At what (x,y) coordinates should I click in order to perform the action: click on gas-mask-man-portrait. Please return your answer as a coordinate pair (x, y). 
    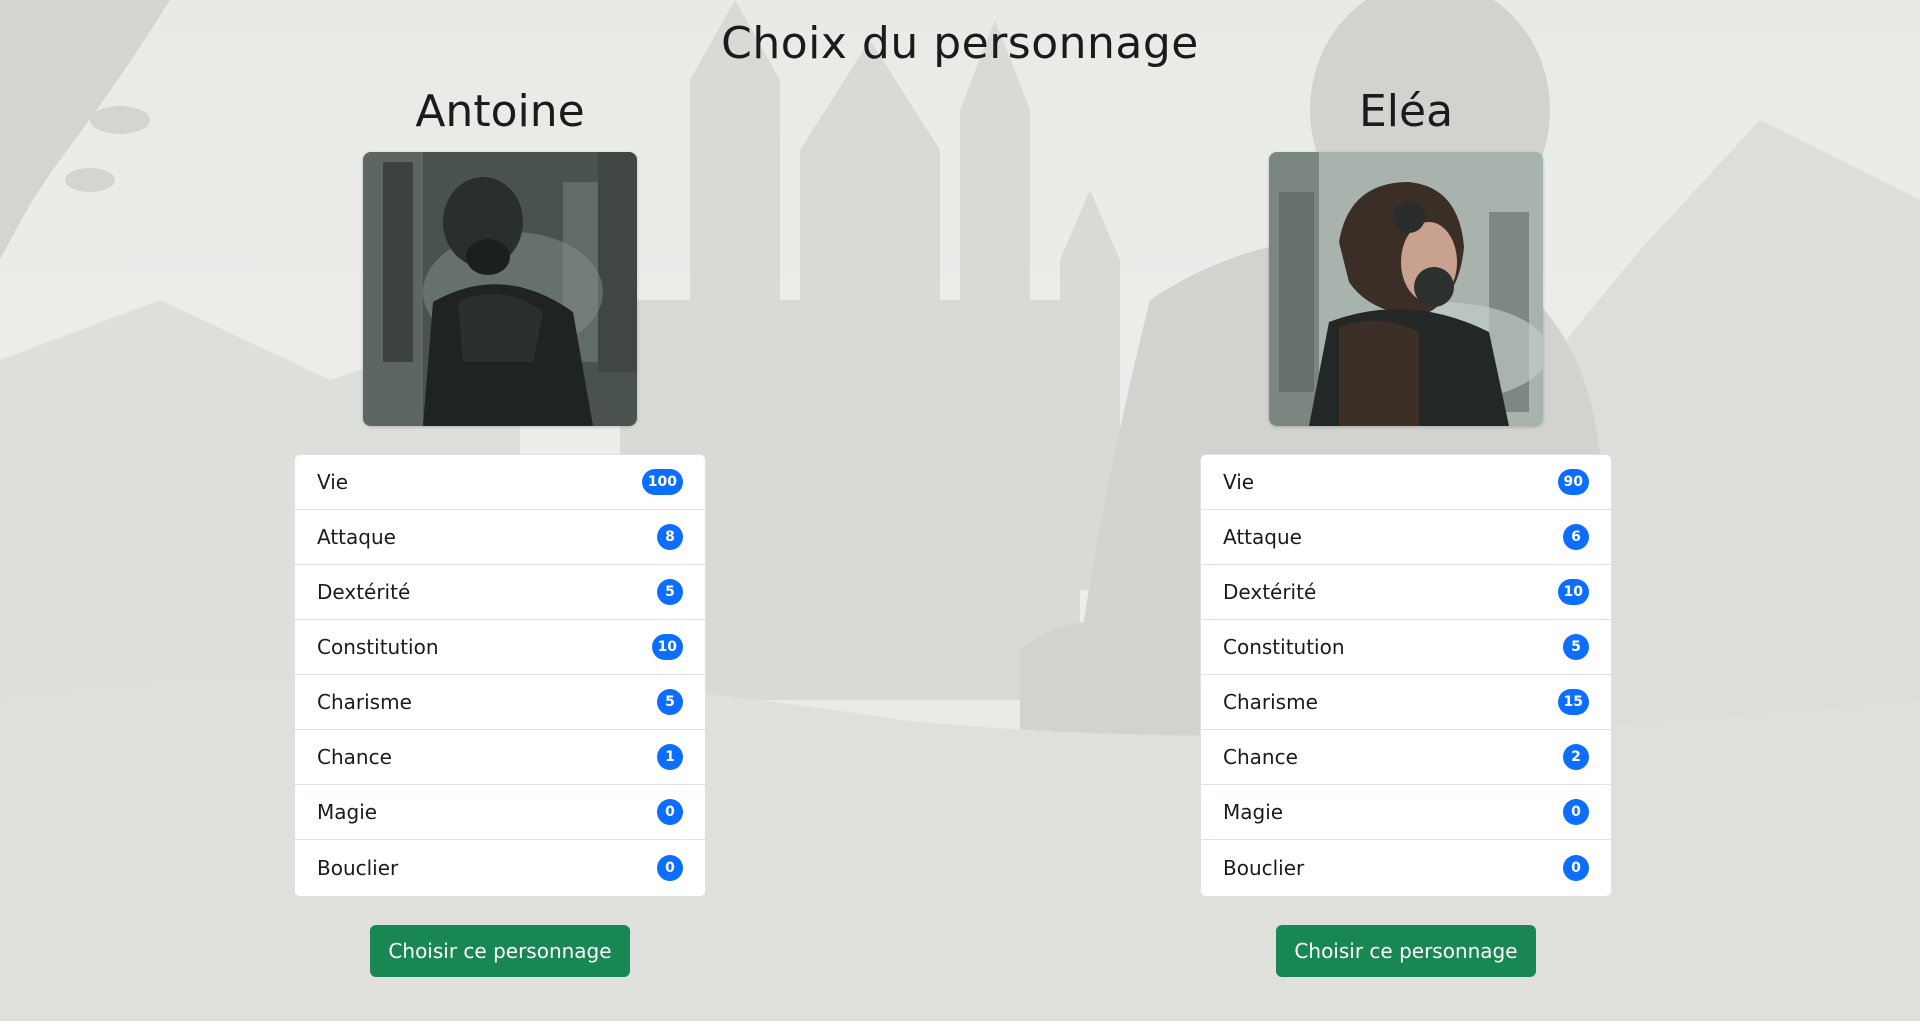
    Looking at the image, I should click on (500, 289).